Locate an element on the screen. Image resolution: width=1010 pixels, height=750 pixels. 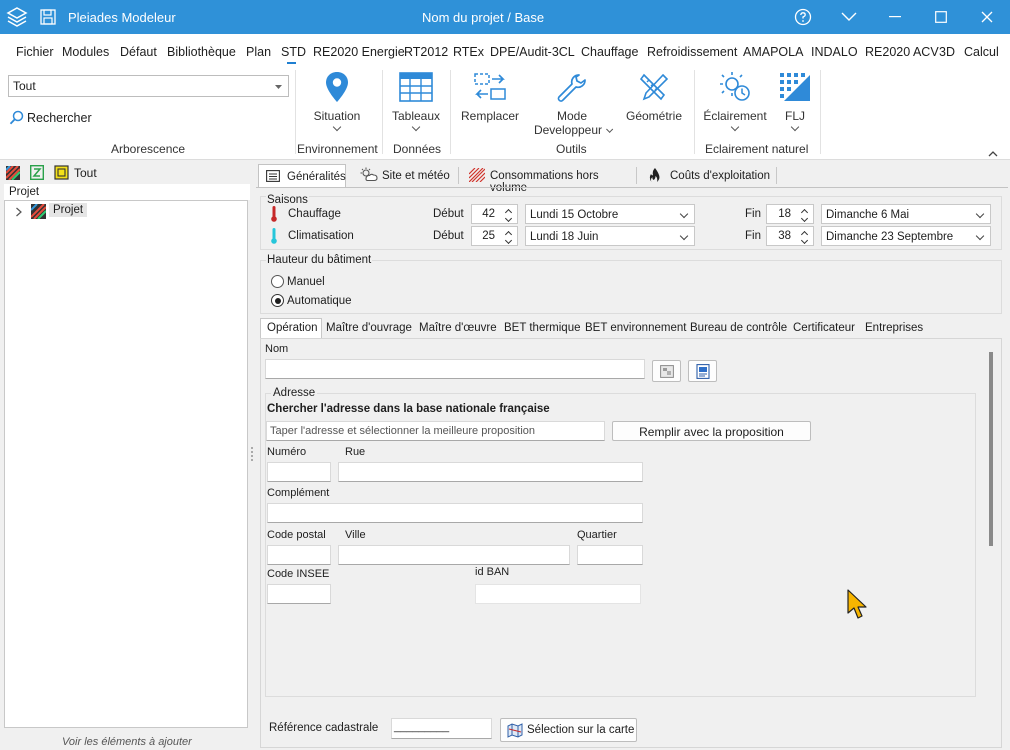
document-title: Nom du projet / Base is located at coordinates (483, 17).